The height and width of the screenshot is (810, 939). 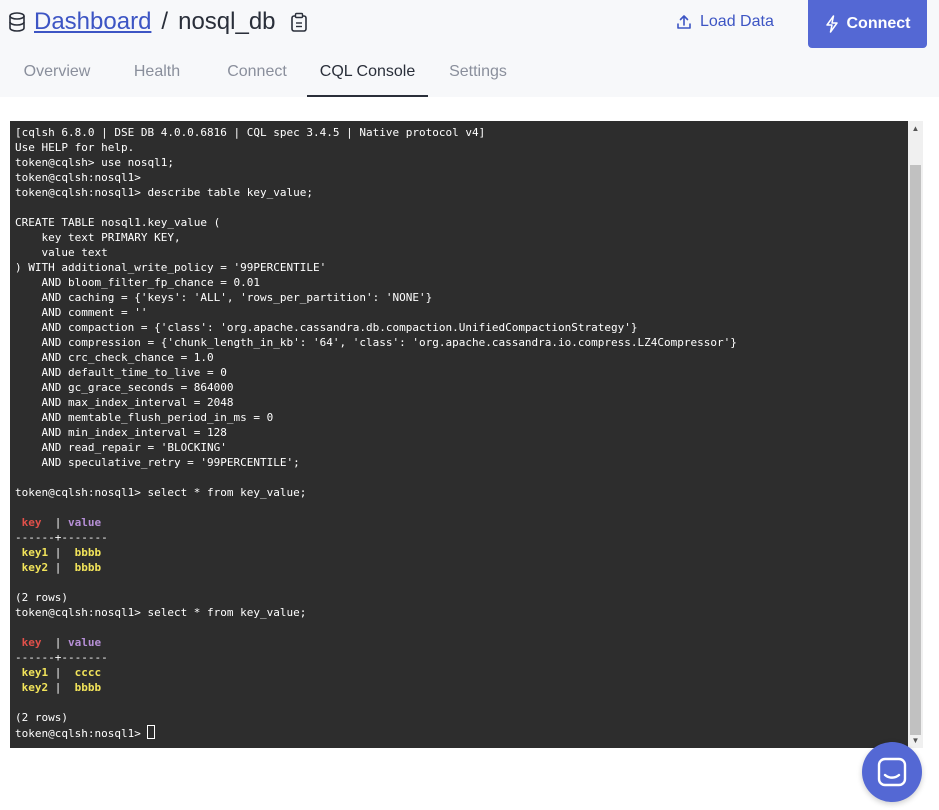 I want to click on terminal-line: CREATE TABLE nosql1.key_value (, so click(x=118, y=222).